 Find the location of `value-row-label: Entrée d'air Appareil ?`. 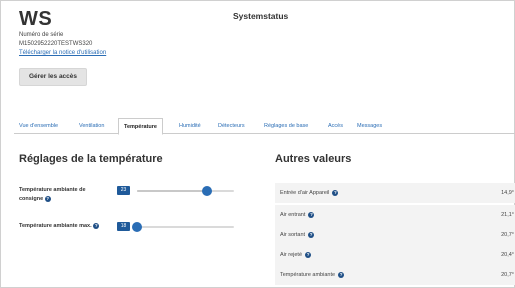

value-row-label: Entrée d'air Appareil ? is located at coordinates (309, 192).